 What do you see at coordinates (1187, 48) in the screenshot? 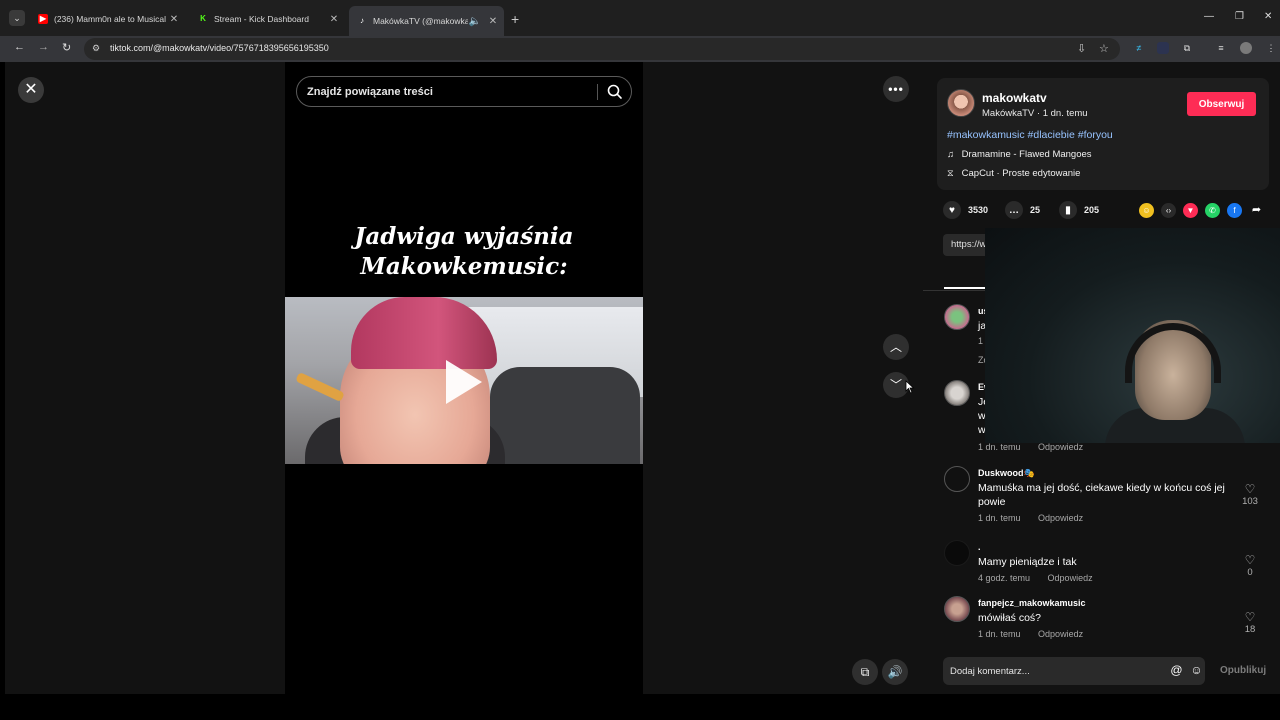
I see `extensions-puzzle-icon: ⧉` at bounding box center [1187, 48].